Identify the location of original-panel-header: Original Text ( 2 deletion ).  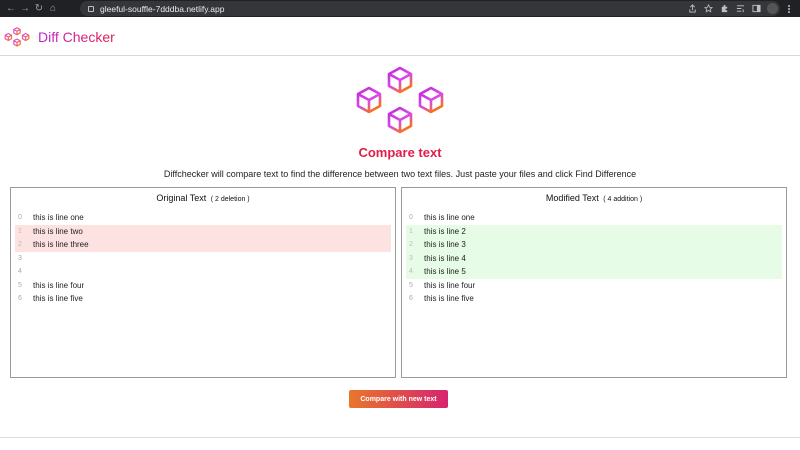
(203, 198).